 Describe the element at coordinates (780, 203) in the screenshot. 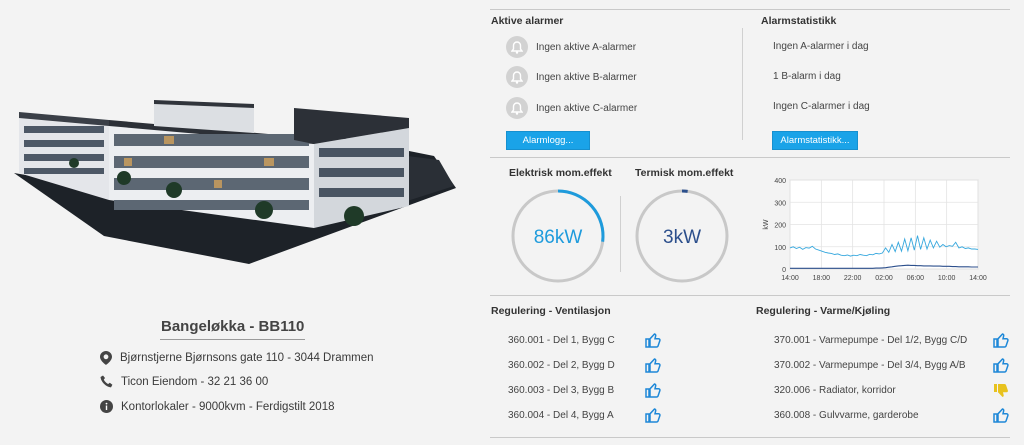

I see `y-tick-label: 300` at that location.